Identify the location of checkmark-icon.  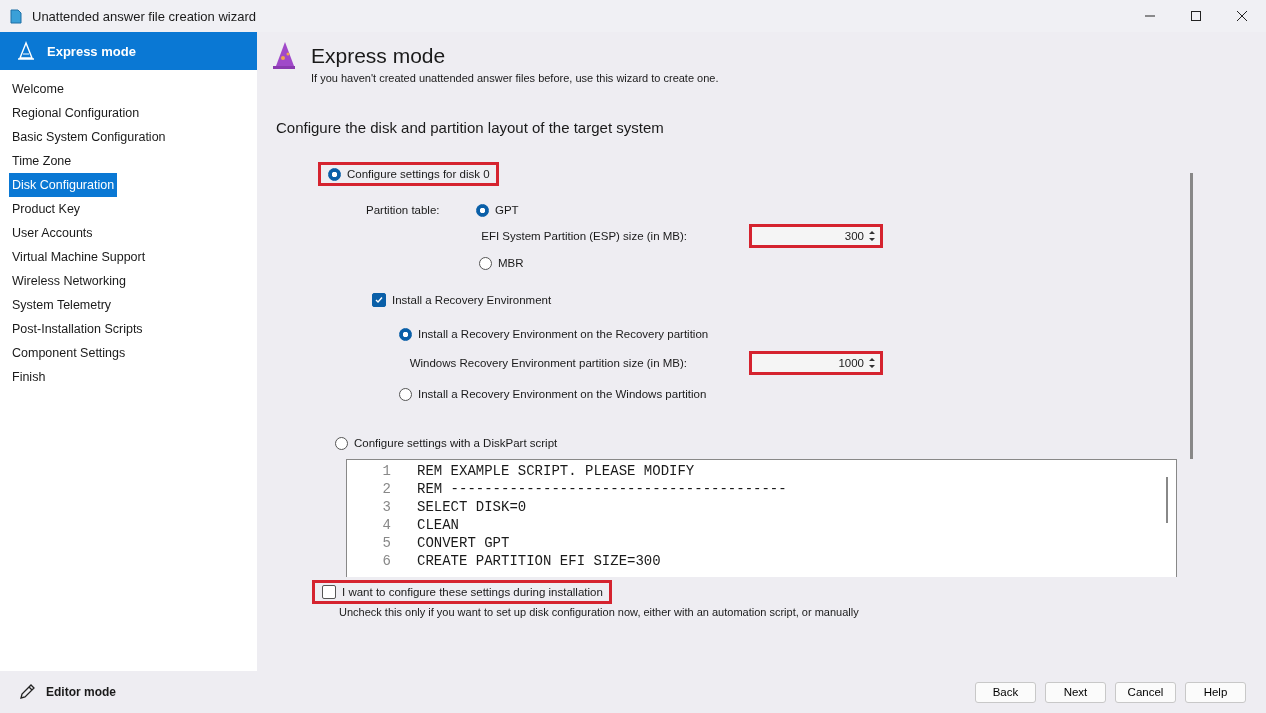
(379, 300).